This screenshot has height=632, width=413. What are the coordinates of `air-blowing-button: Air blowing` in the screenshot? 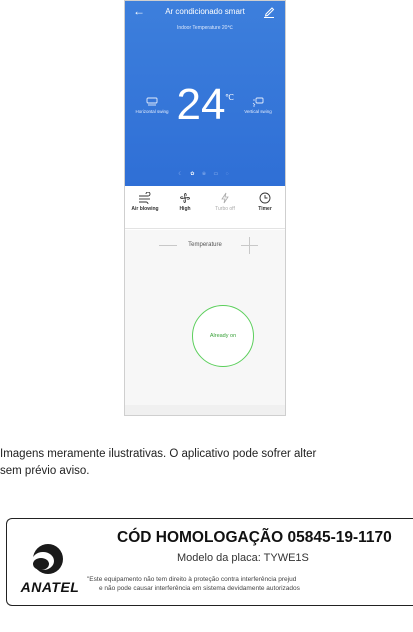 It's located at (145, 202).